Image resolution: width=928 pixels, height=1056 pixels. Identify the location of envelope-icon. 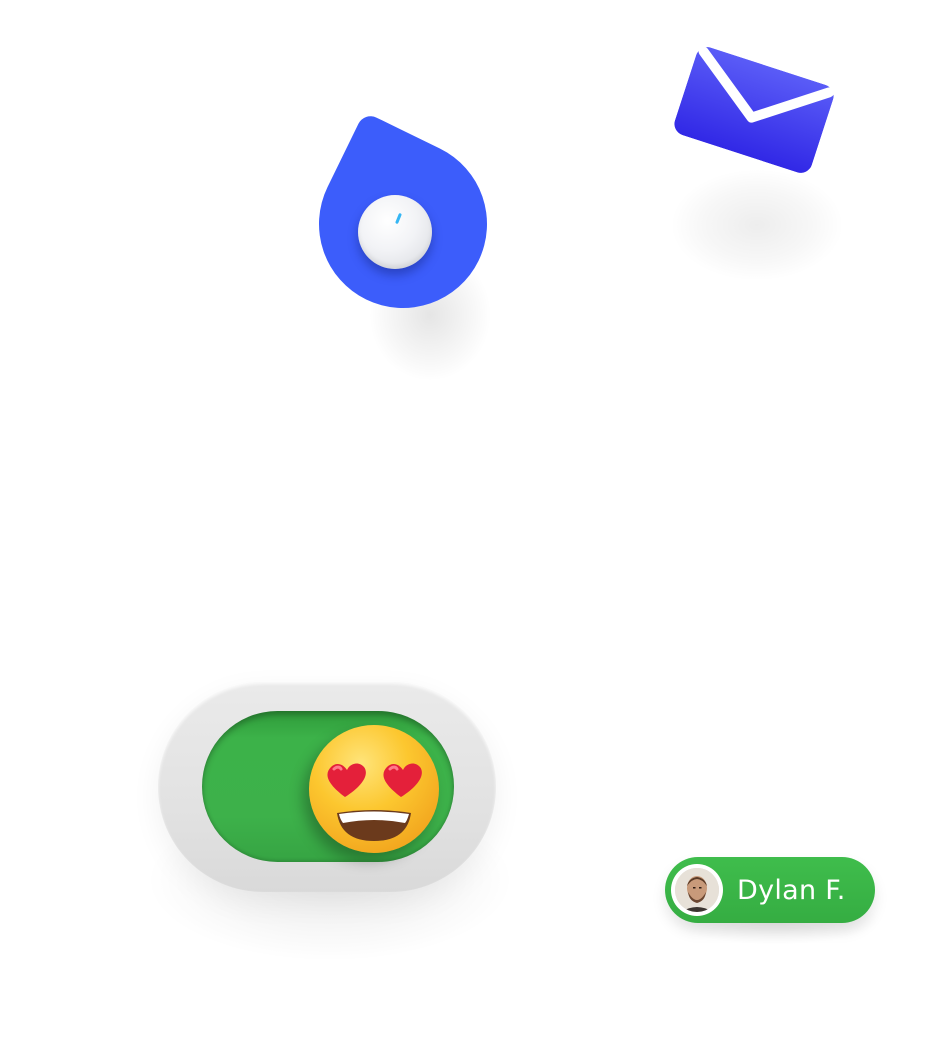
(753, 110).